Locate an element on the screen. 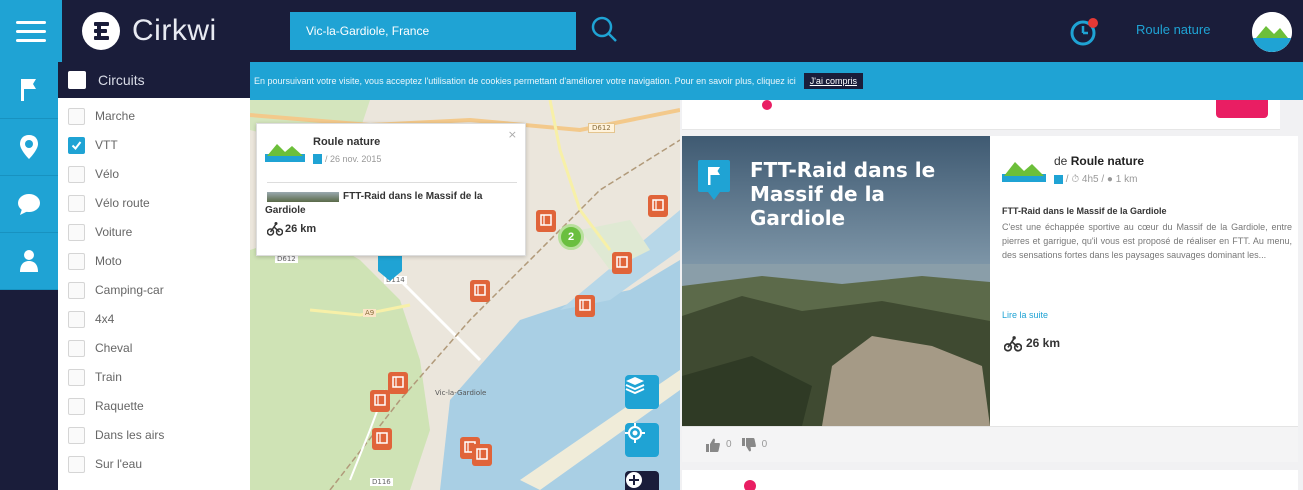  next-card-edge is located at coordinates (990, 480).